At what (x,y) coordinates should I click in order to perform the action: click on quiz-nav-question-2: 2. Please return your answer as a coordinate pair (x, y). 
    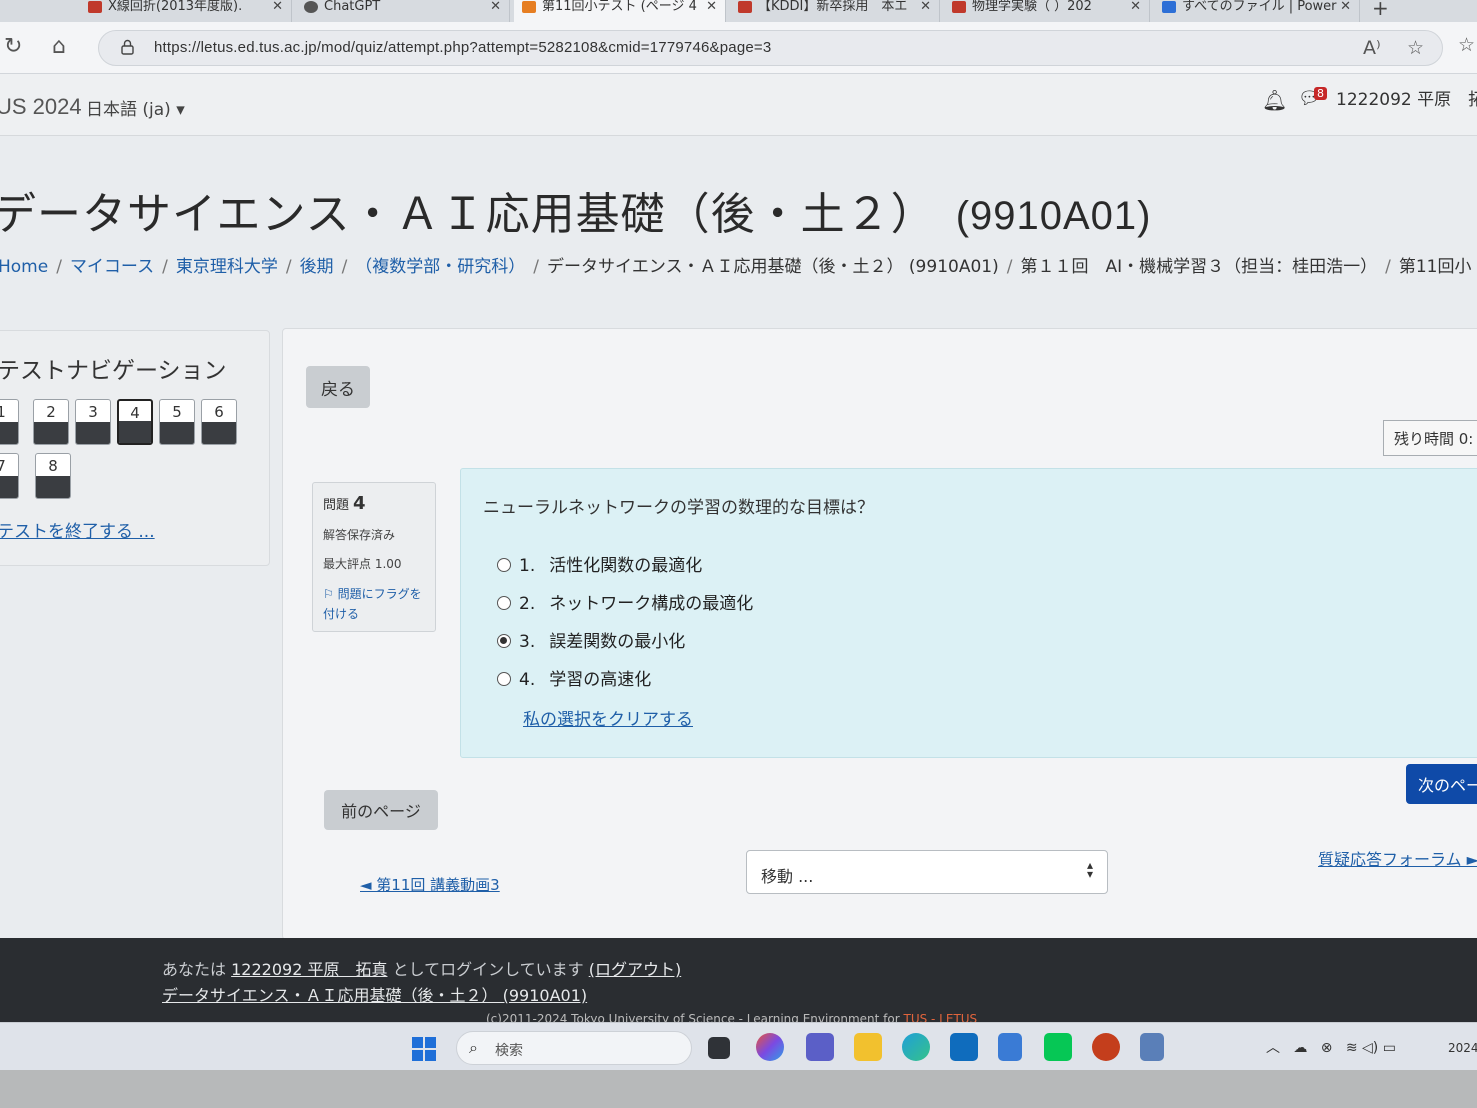
    Looking at the image, I should click on (51, 422).